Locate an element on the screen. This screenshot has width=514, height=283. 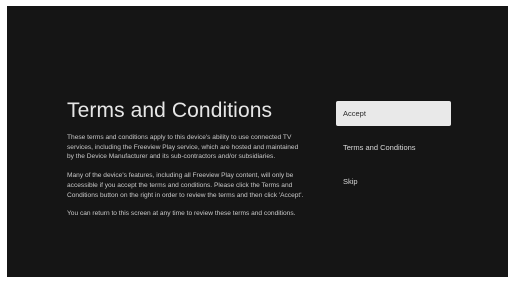
accept-button: Accept is located at coordinates (393, 113).